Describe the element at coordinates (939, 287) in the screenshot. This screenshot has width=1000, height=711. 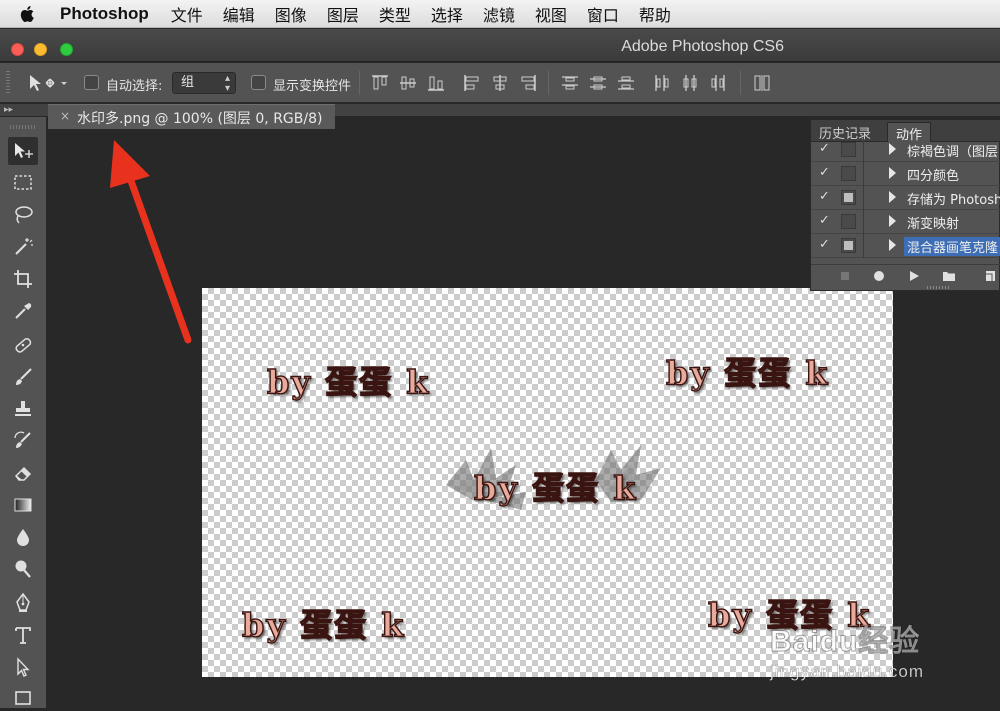
I see `panel-resize-grip` at that location.